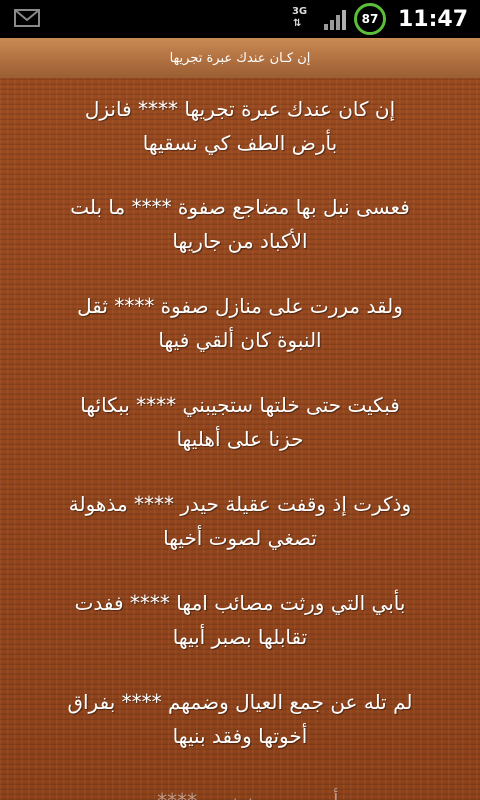  What do you see at coordinates (27, 18) in the screenshot?
I see `gmail-icon` at bounding box center [27, 18].